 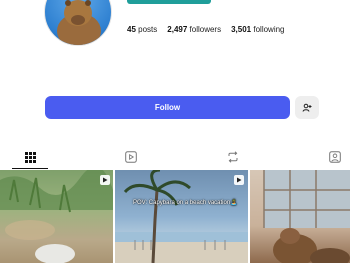 I want to click on tab-reels, so click(x=131, y=157).